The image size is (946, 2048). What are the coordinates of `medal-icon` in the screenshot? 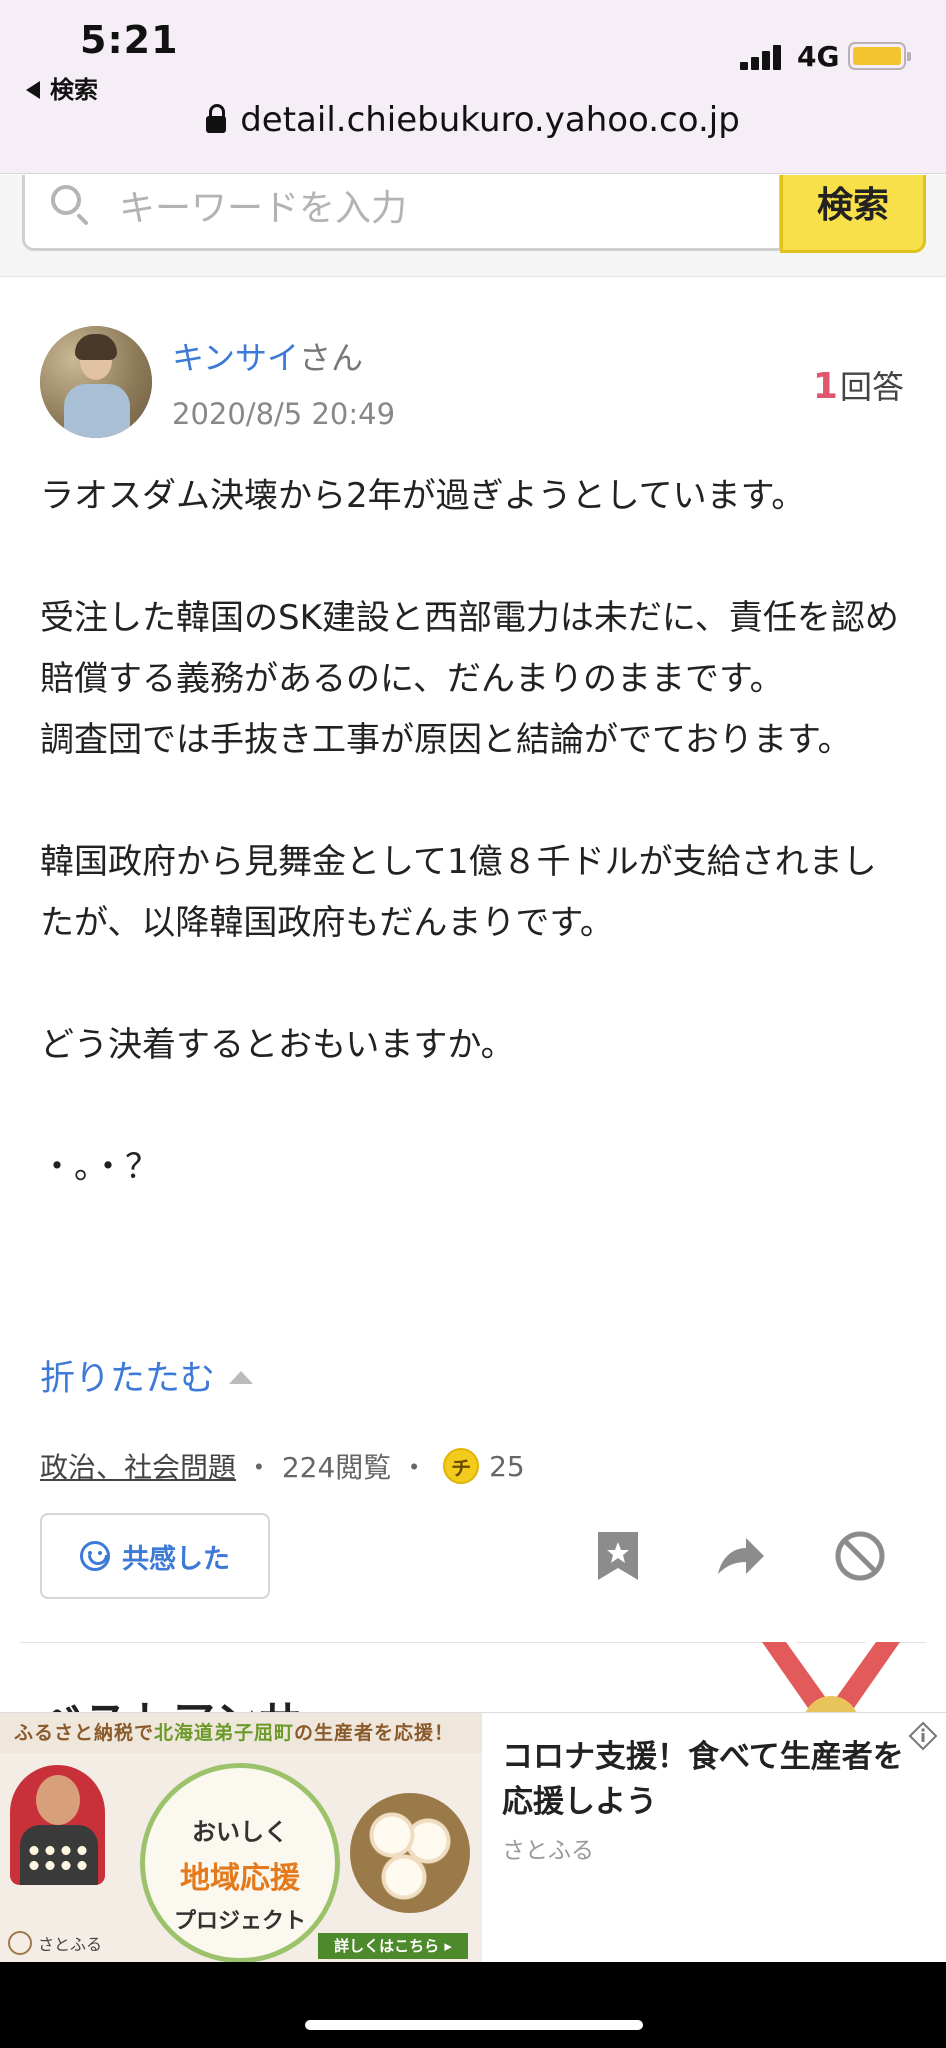 It's located at (831, 1677).